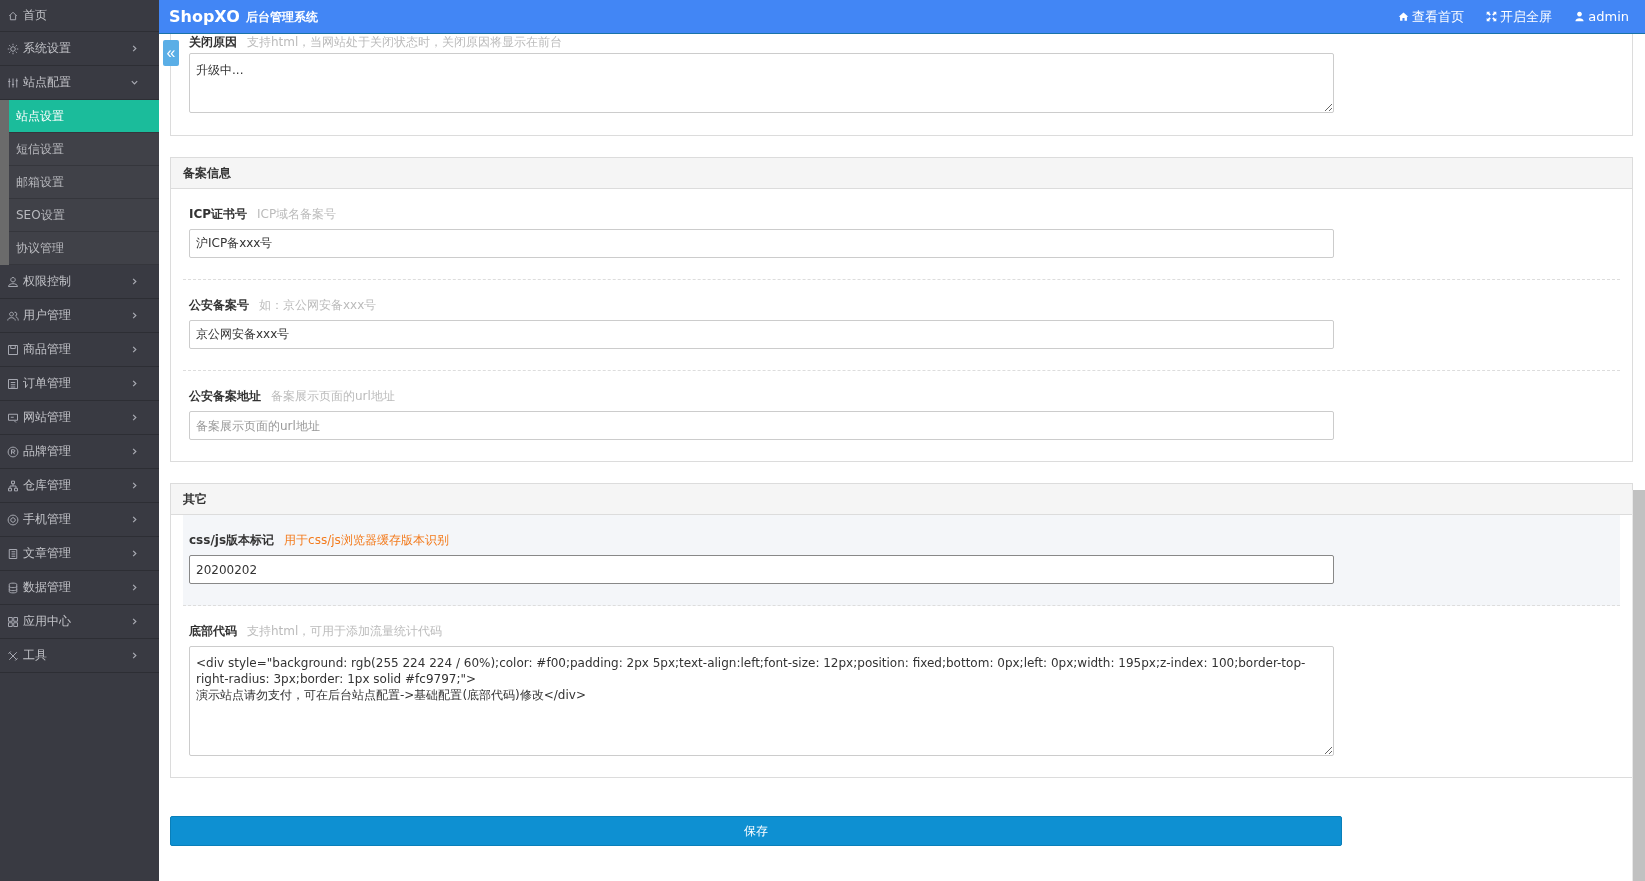 Image resolution: width=1645 pixels, height=881 pixels. I want to click on sidebar-item: 品牌管理, so click(79, 452).